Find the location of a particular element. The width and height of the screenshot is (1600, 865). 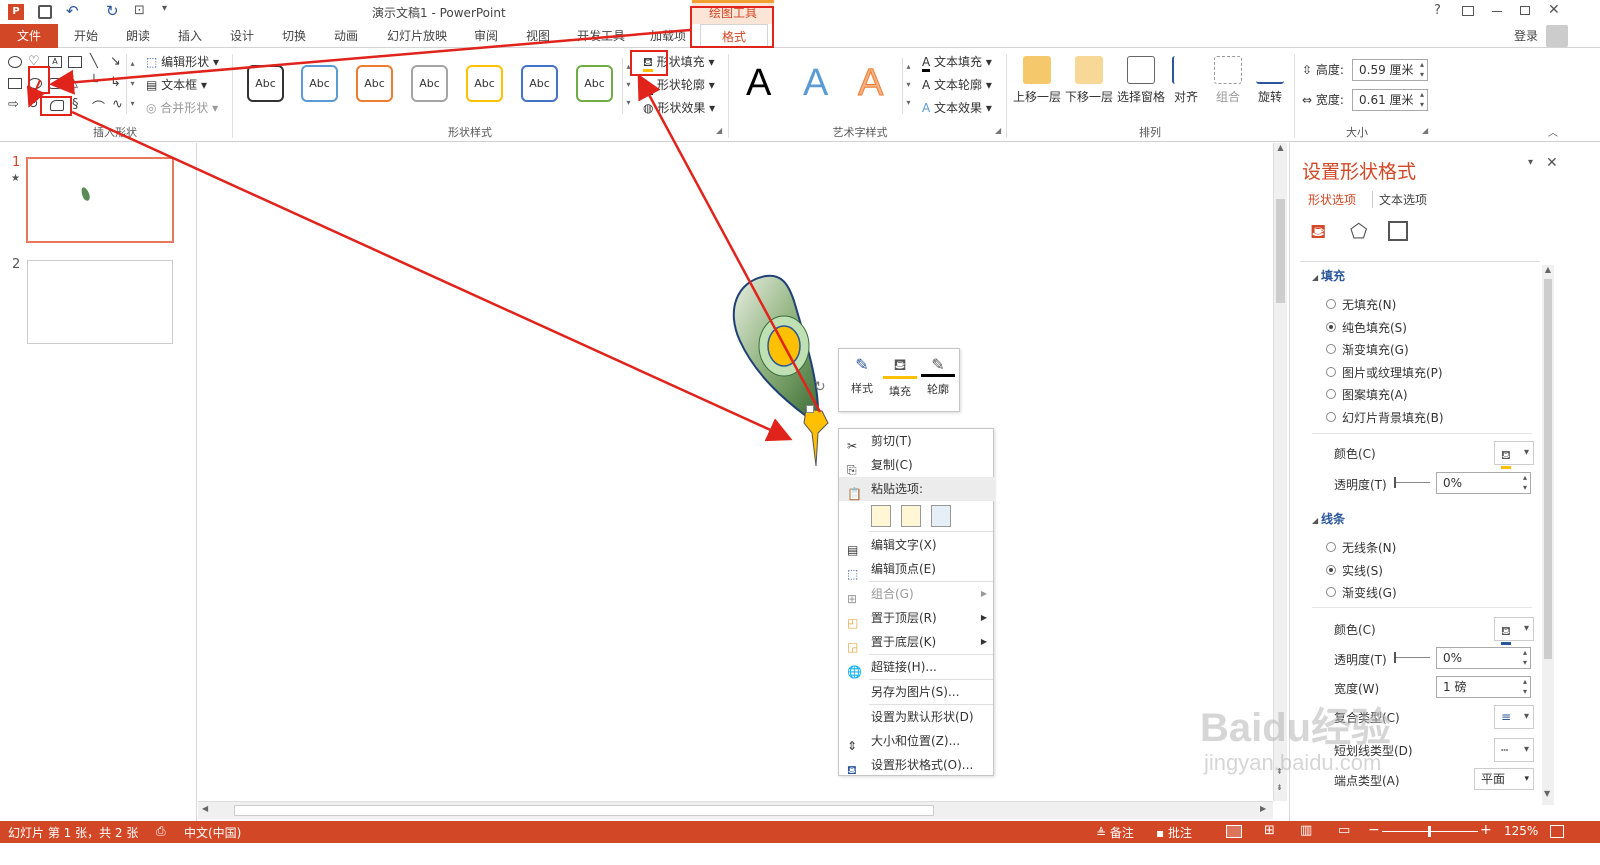

watermark: Baidu经验 jingyan.baidu.com is located at coordinates (1295, 741).